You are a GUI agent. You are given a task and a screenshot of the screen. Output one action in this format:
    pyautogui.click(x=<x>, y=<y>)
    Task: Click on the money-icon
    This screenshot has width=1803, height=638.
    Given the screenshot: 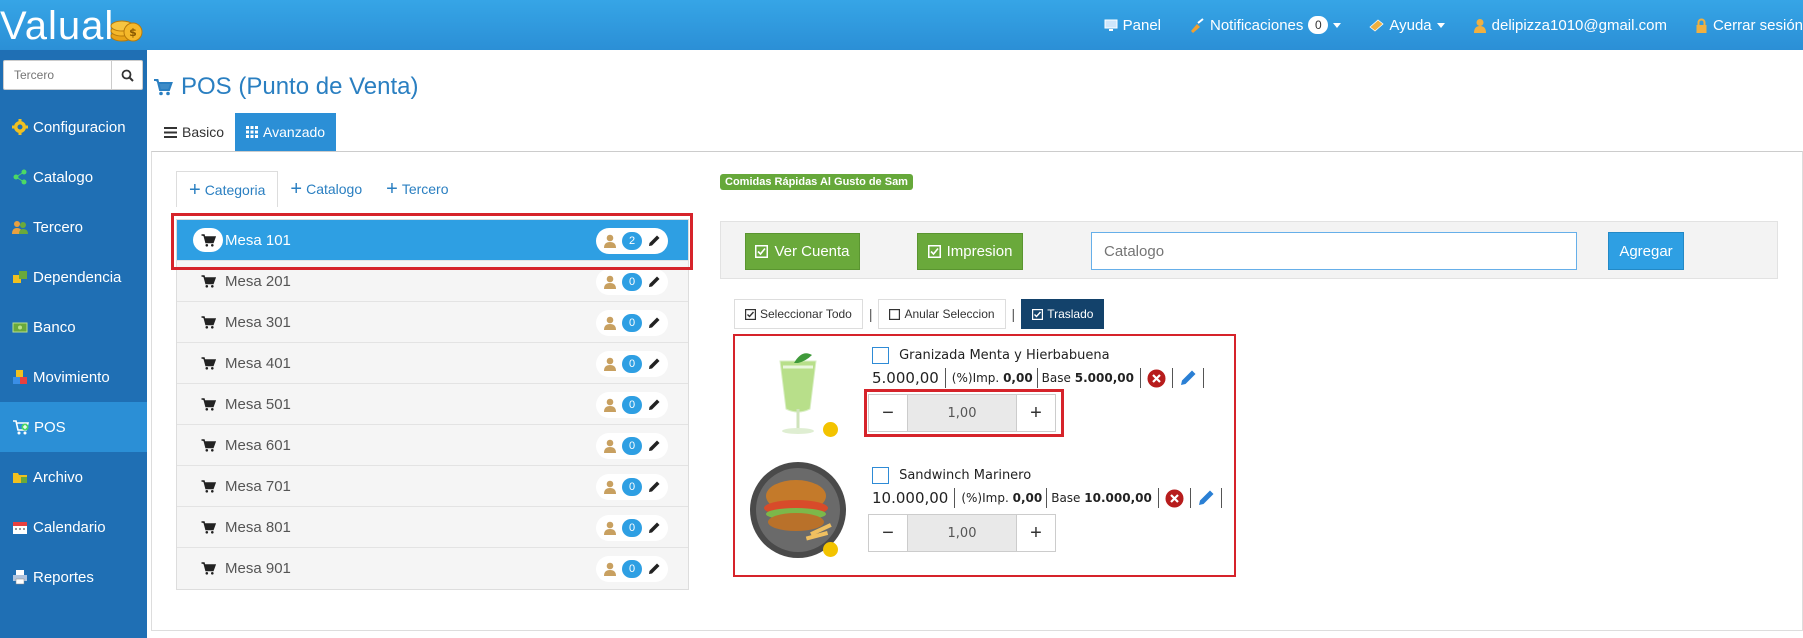 What is the action you would take?
    pyautogui.click(x=20, y=327)
    